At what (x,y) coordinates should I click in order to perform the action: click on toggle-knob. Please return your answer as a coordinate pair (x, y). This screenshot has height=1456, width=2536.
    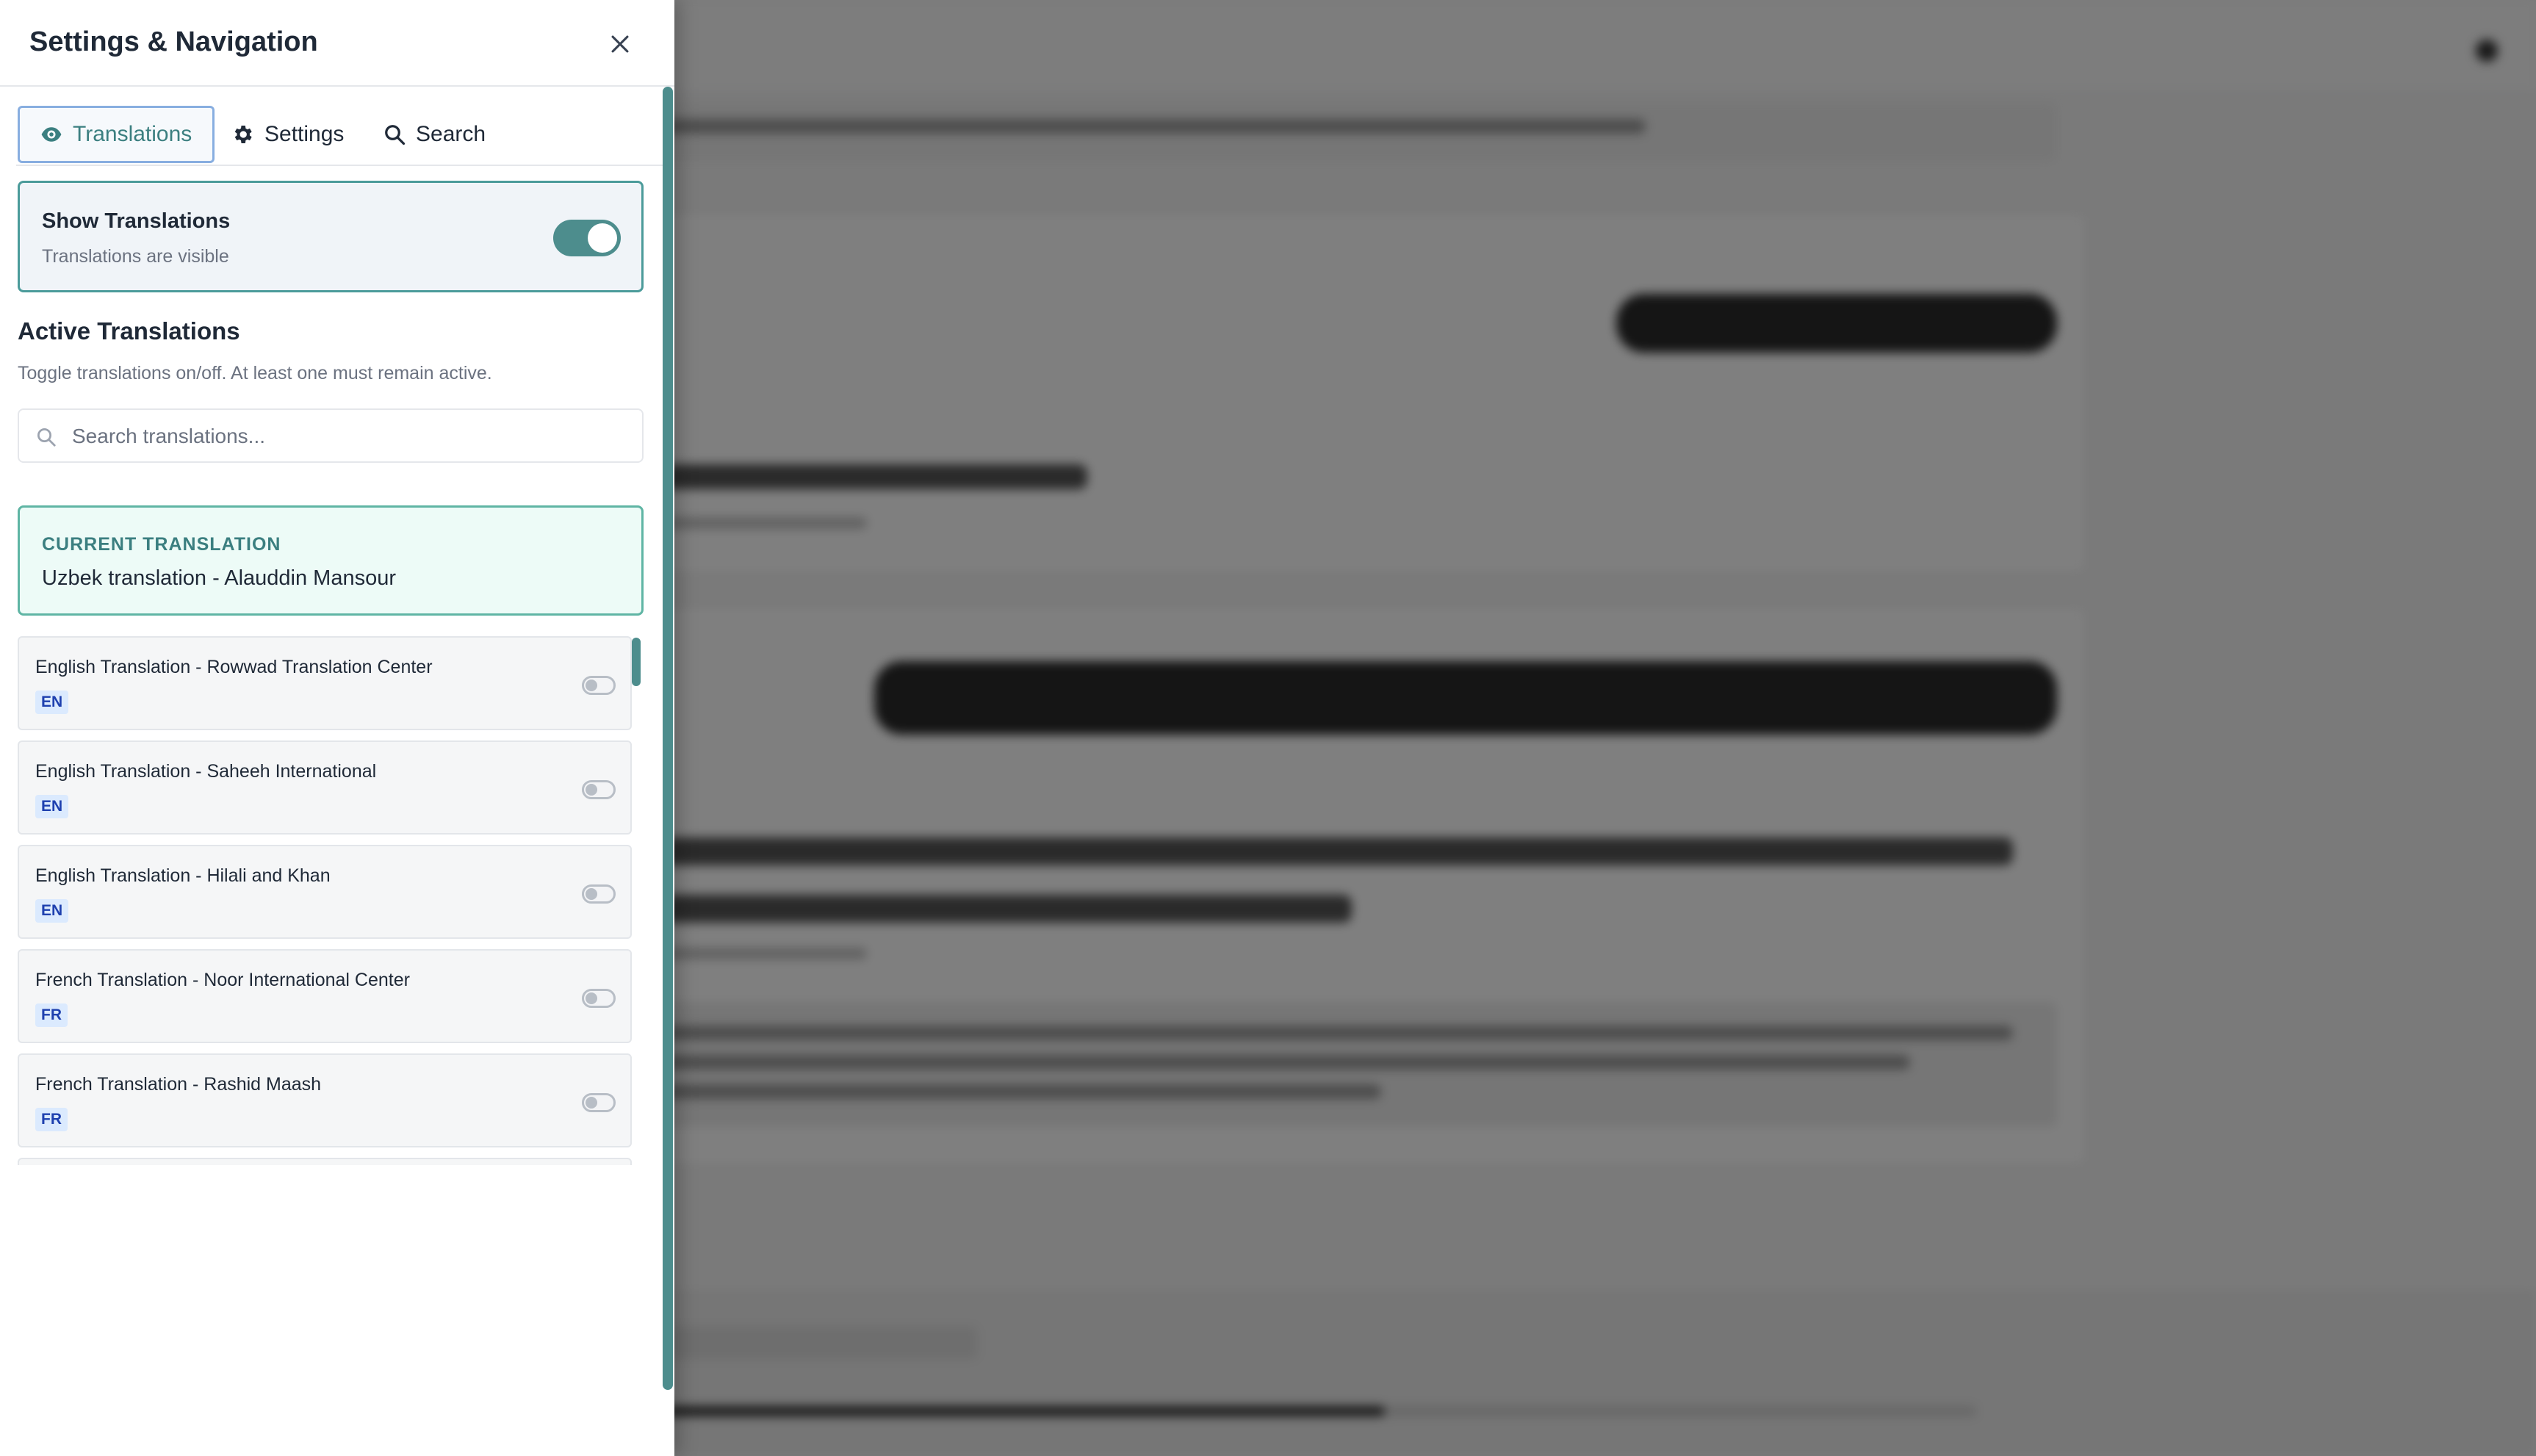
    Looking at the image, I should click on (602, 238).